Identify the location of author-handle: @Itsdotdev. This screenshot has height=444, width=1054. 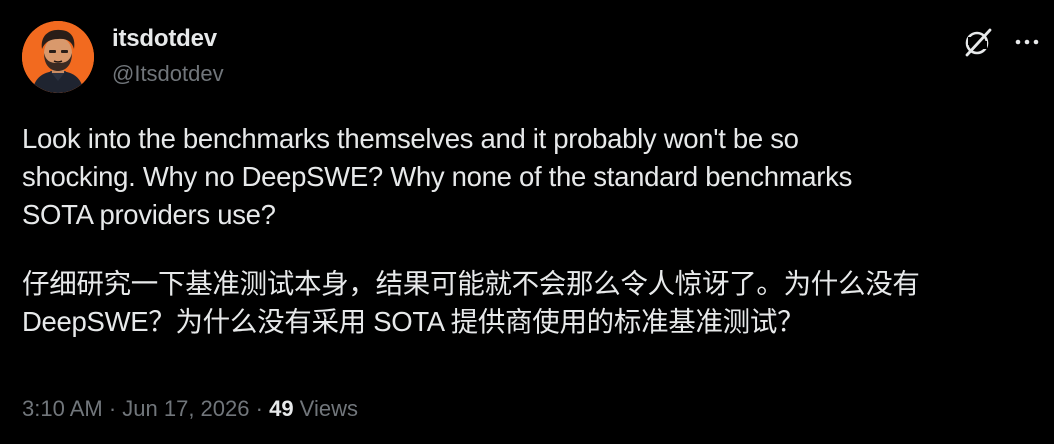
(168, 74).